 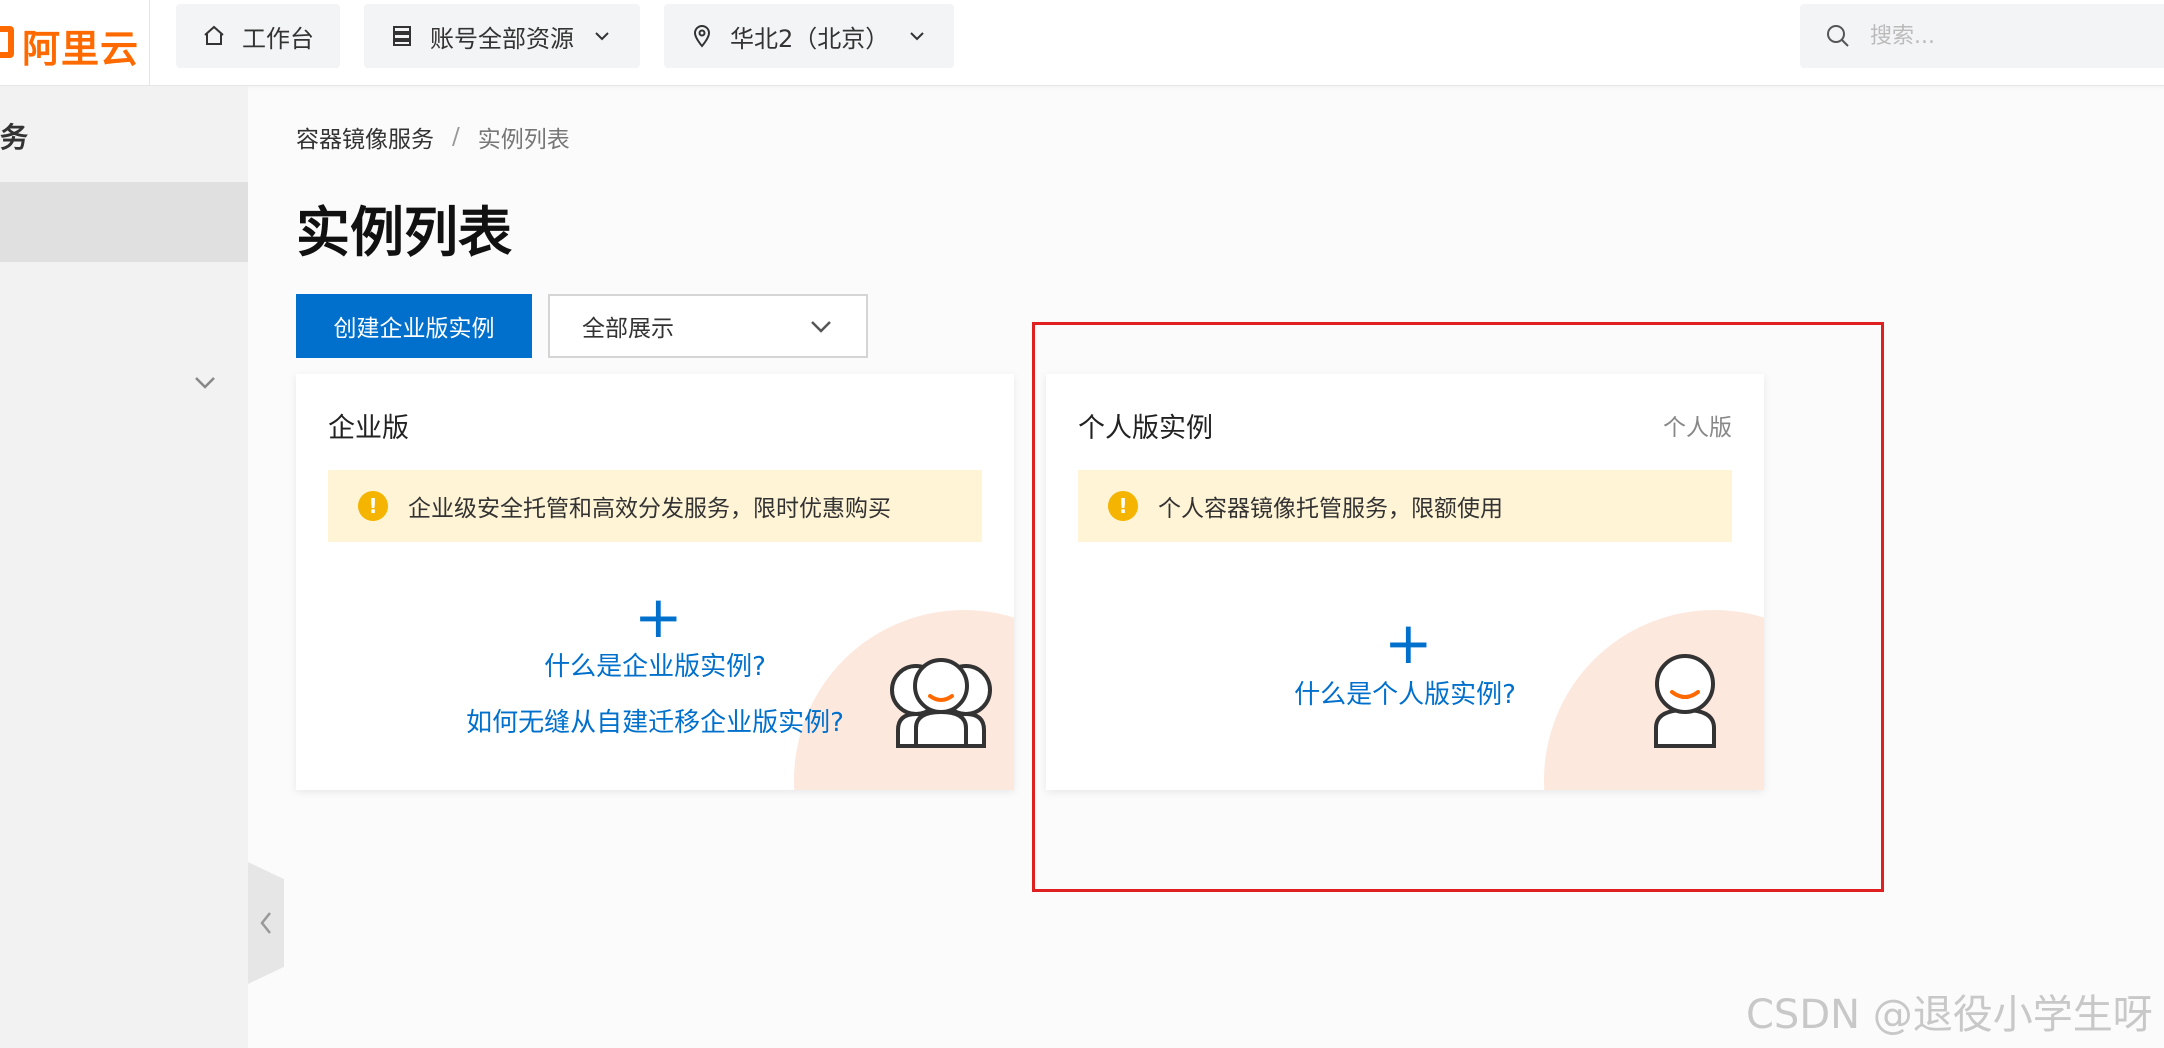 I want to click on breadcrumb-current: 实例列表, so click(x=523, y=140).